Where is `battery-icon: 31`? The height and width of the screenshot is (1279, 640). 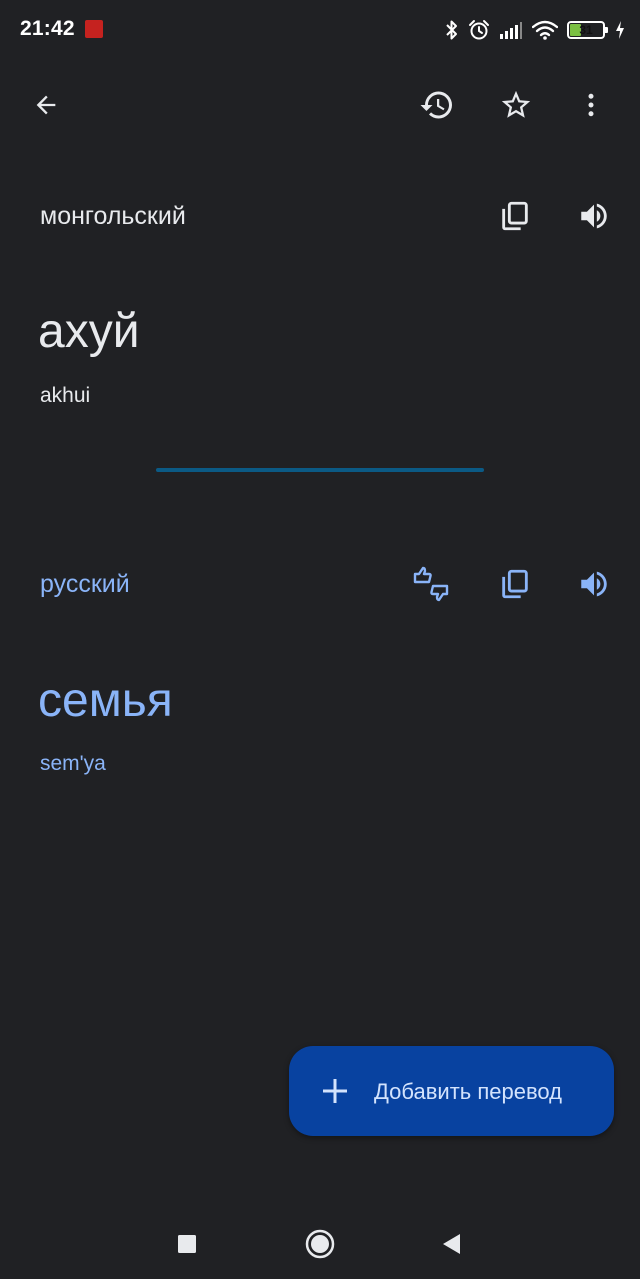 battery-icon: 31 is located at coordinates (587, 30).